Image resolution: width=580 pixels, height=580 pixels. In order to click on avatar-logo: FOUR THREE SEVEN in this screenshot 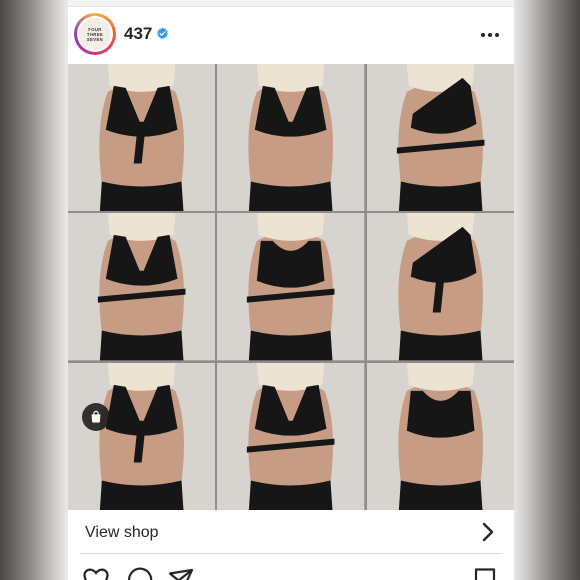, I will do `click(95, 34)`.